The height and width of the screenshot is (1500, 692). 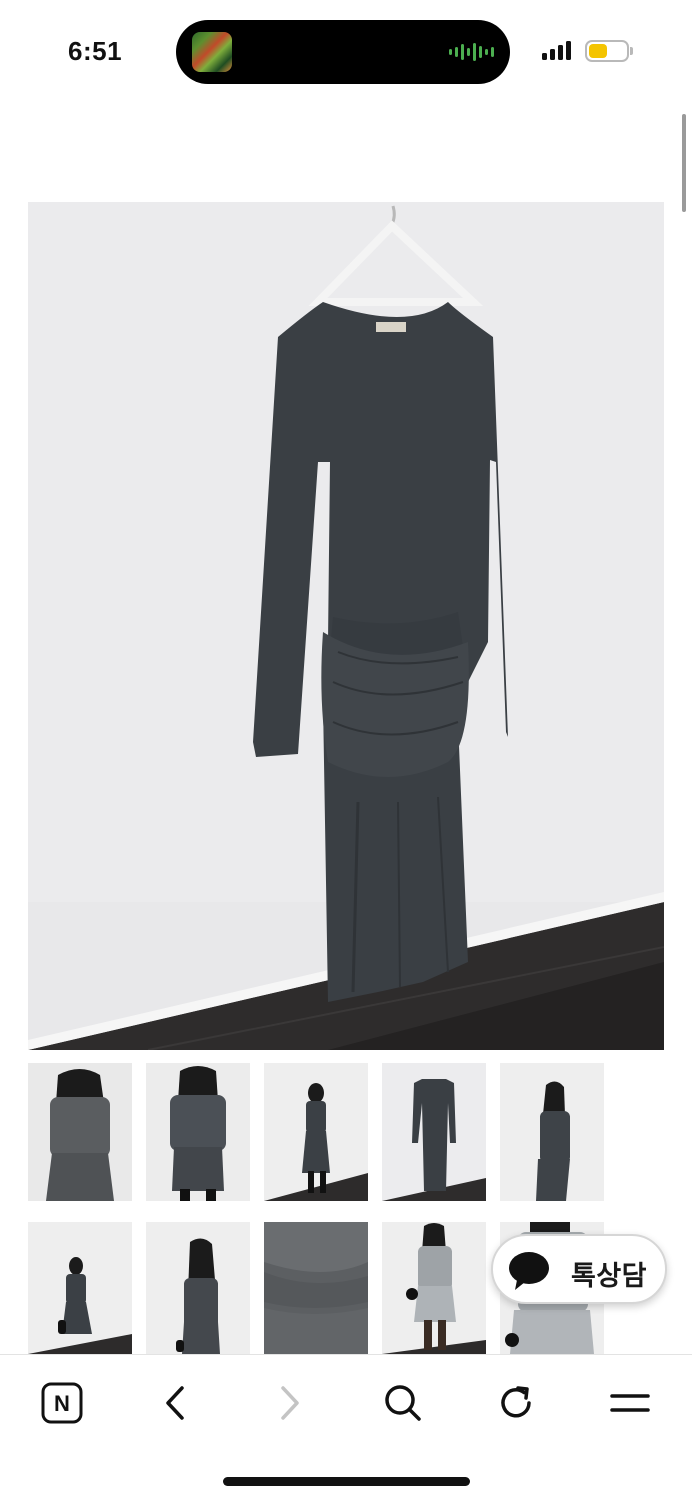 I want to click on refresh-icon, so click(x=516, y=1402).